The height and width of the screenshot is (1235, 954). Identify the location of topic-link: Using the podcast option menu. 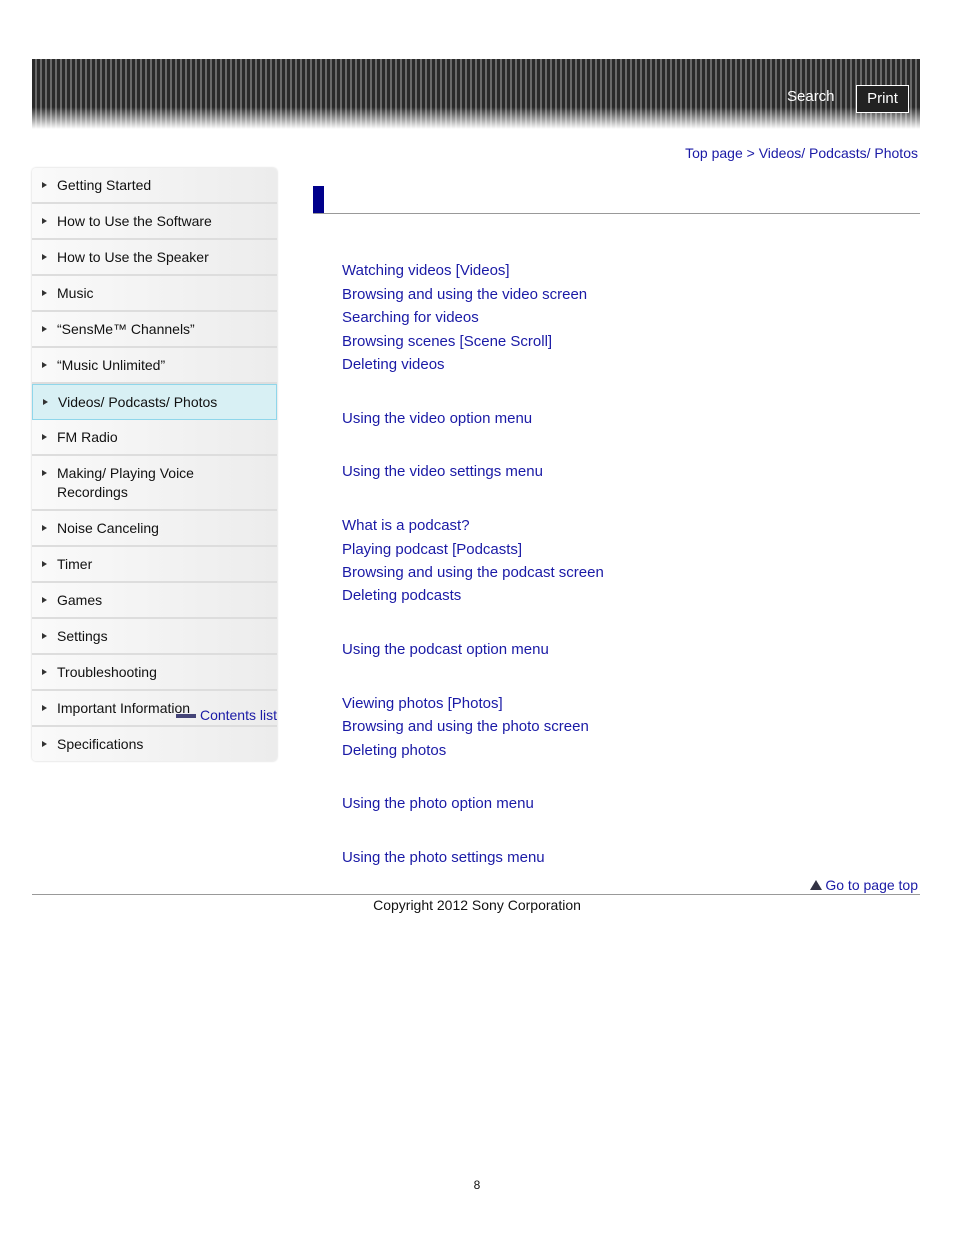
(445, 649).